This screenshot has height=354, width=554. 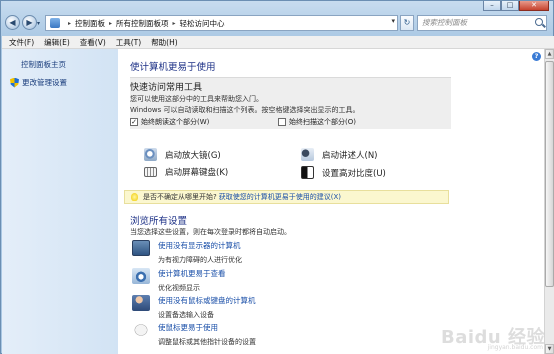 I want to click on always-scan-checkbox: 始终扫描这个部分(O), so click(x=317, y=122).